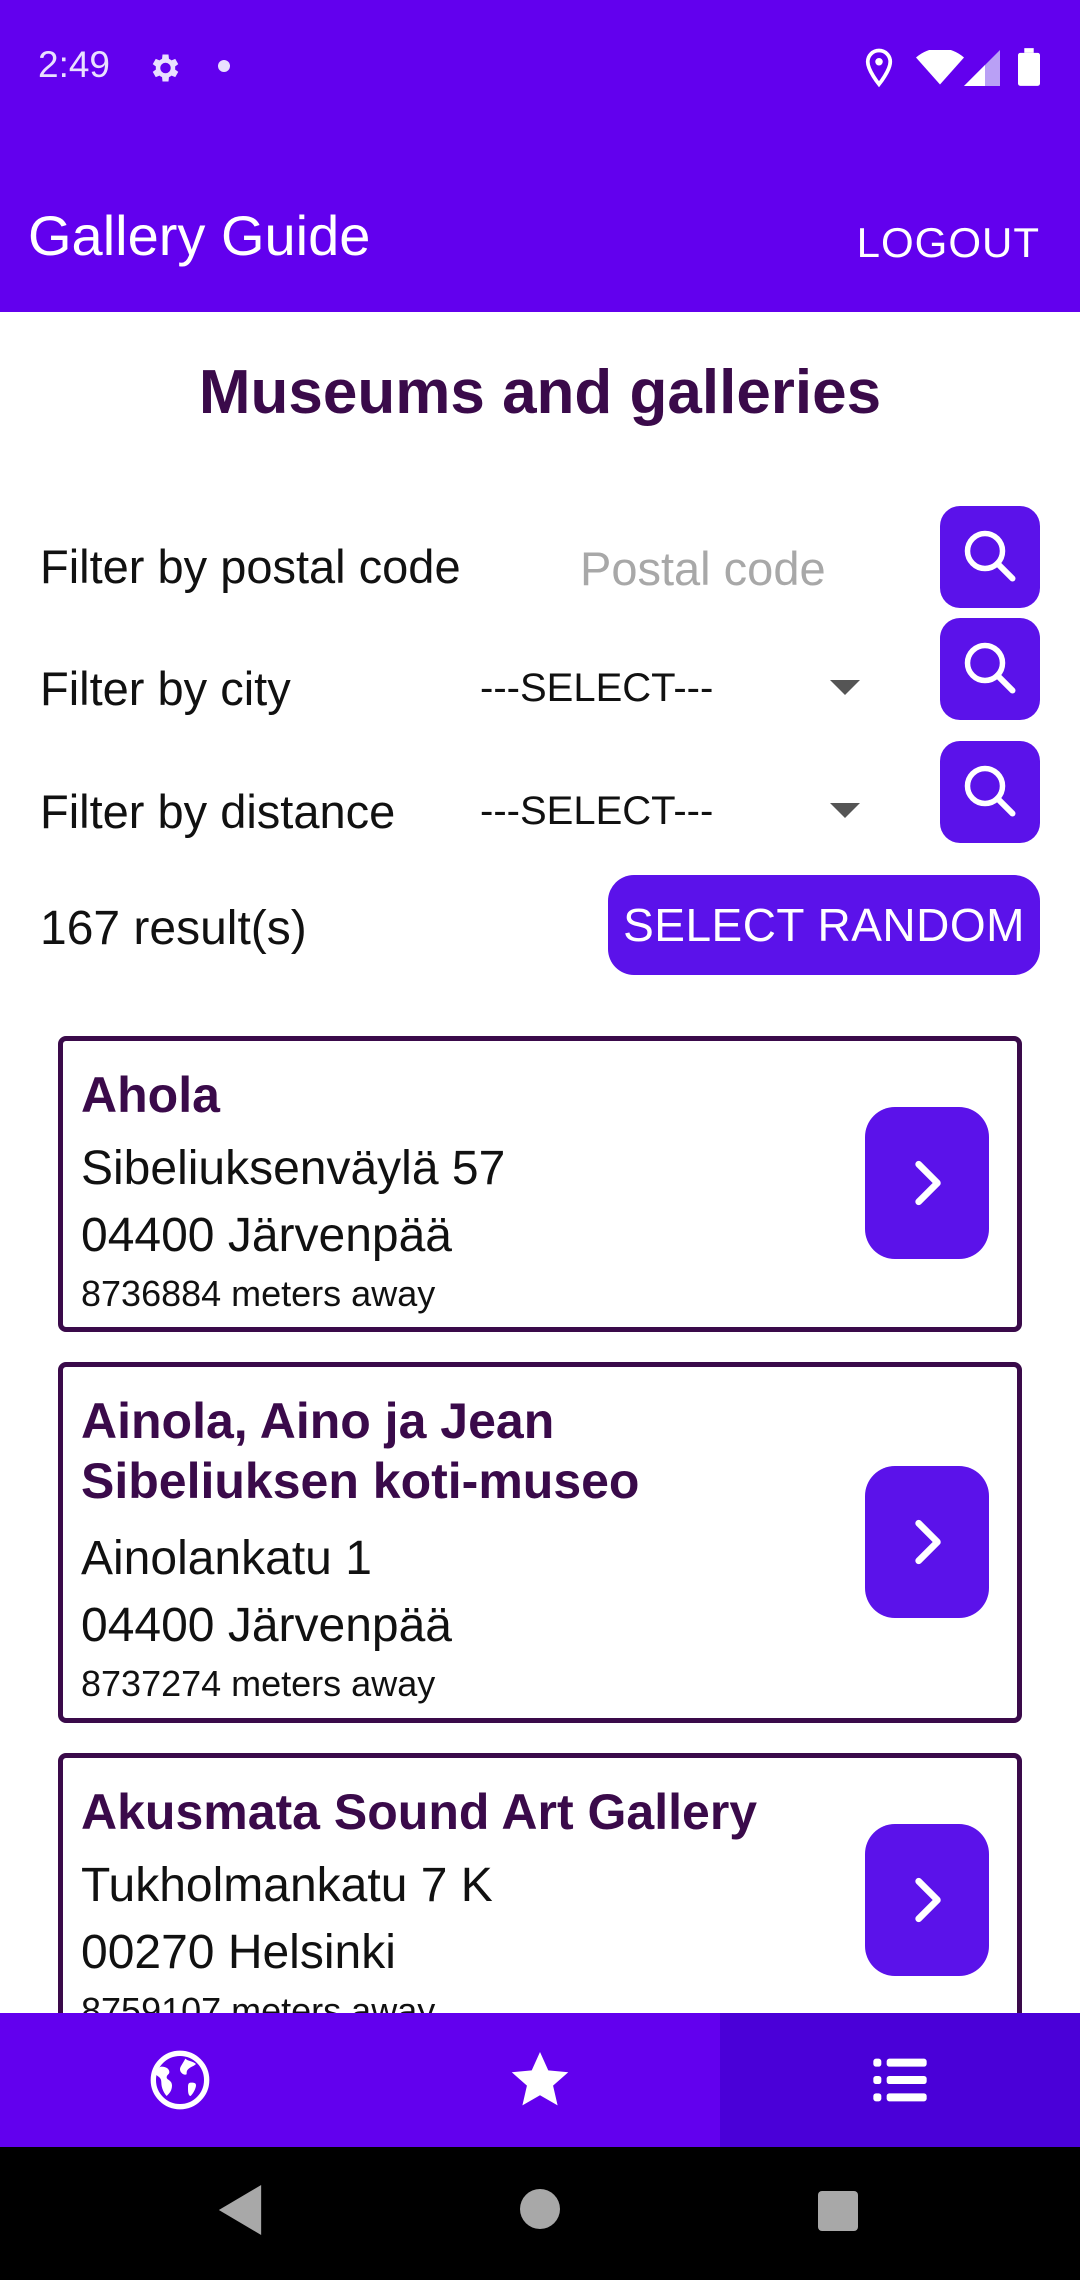 The image size is (1080, 2280). What do you see at coordinates (540, 2209) in the screenshot?
I see `home-icon` at bounding box center [540, 2209].